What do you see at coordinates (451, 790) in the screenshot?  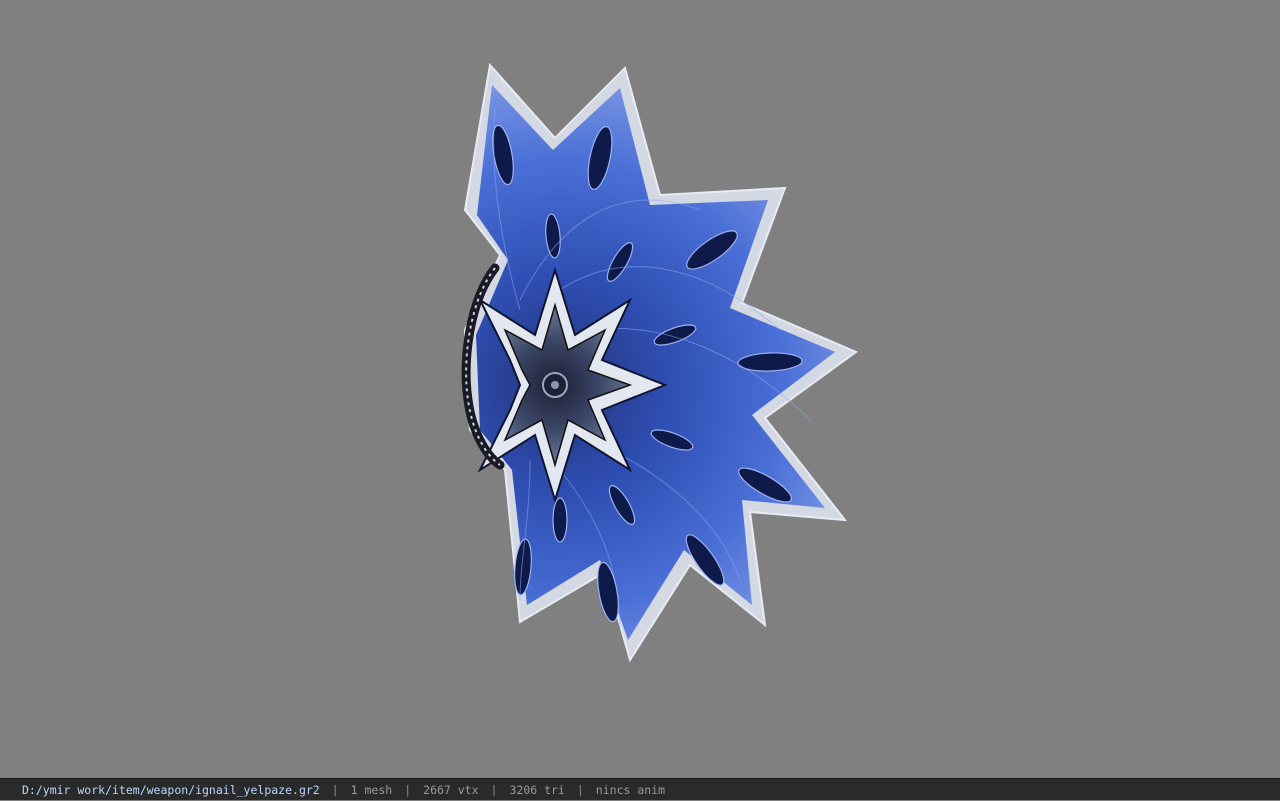 I see `vertex-count: 2667 vtx` at bounding box center [451, 790].